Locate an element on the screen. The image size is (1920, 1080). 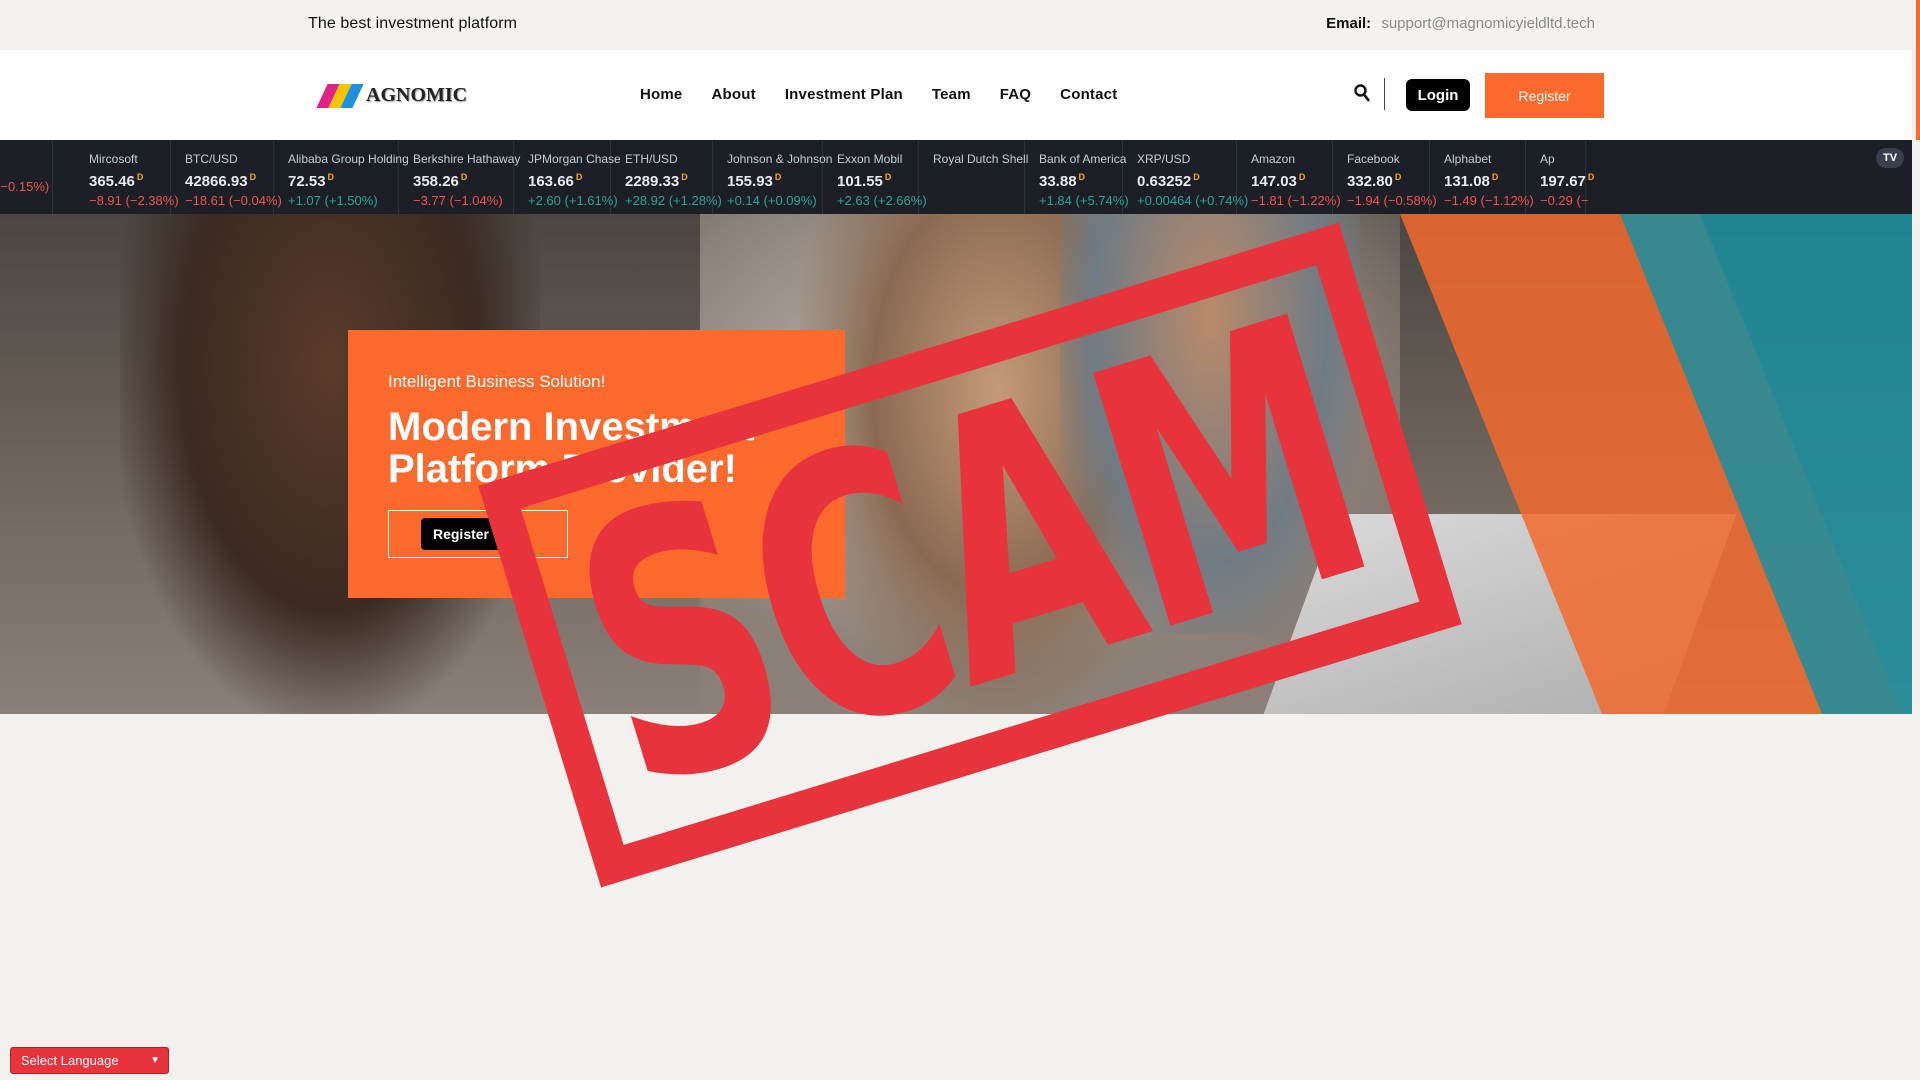
ticker-price-value: 42866.93 is located at coordinates (216, 181).